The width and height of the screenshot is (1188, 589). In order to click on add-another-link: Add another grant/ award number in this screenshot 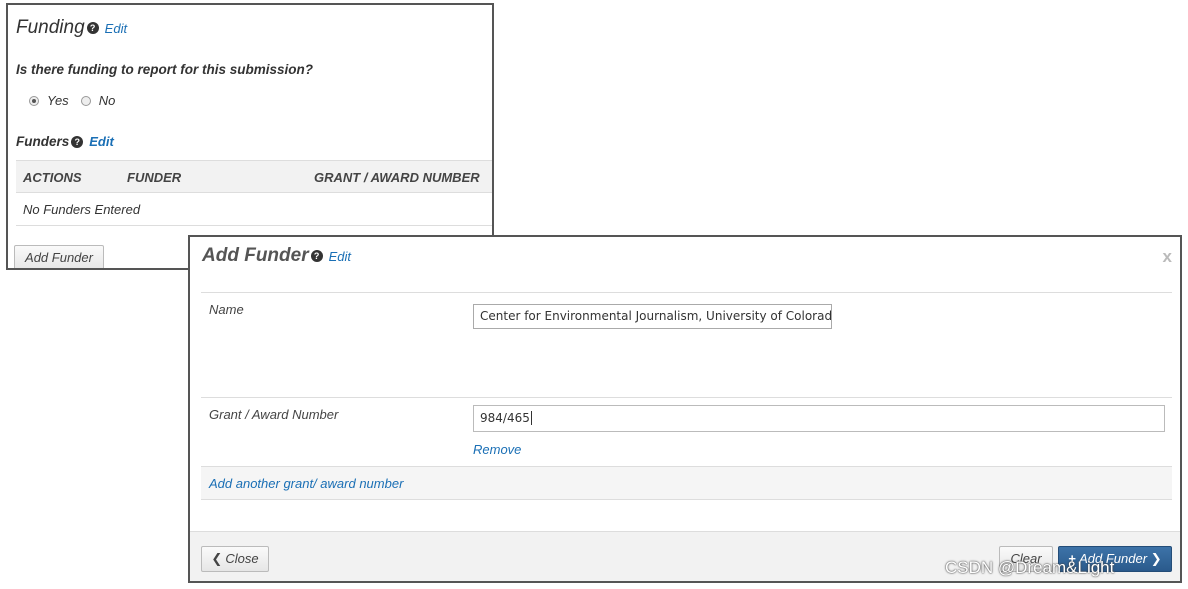, I will do `click(306, 483)`.